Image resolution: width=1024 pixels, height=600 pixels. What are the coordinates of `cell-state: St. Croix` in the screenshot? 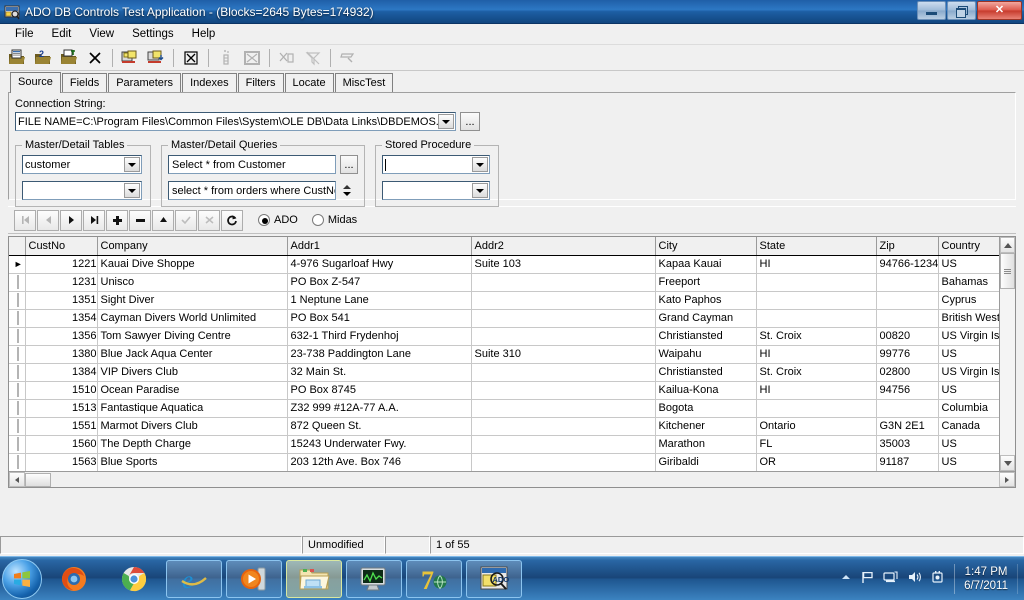 It's located at (816, 336).